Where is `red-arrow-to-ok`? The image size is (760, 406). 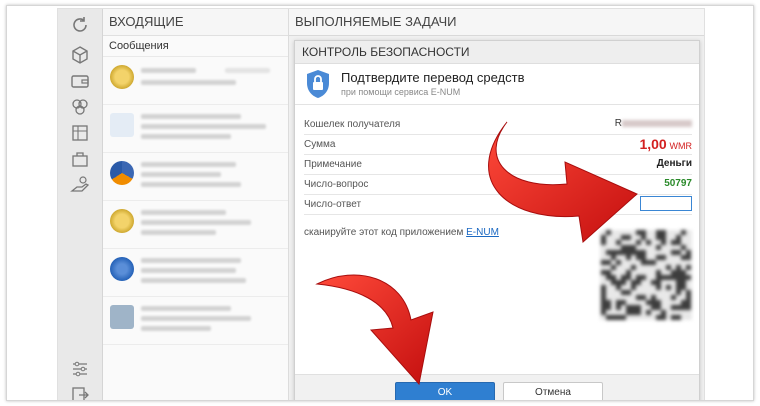
red-arrow-to-ok is located at coordinates (374, 330).